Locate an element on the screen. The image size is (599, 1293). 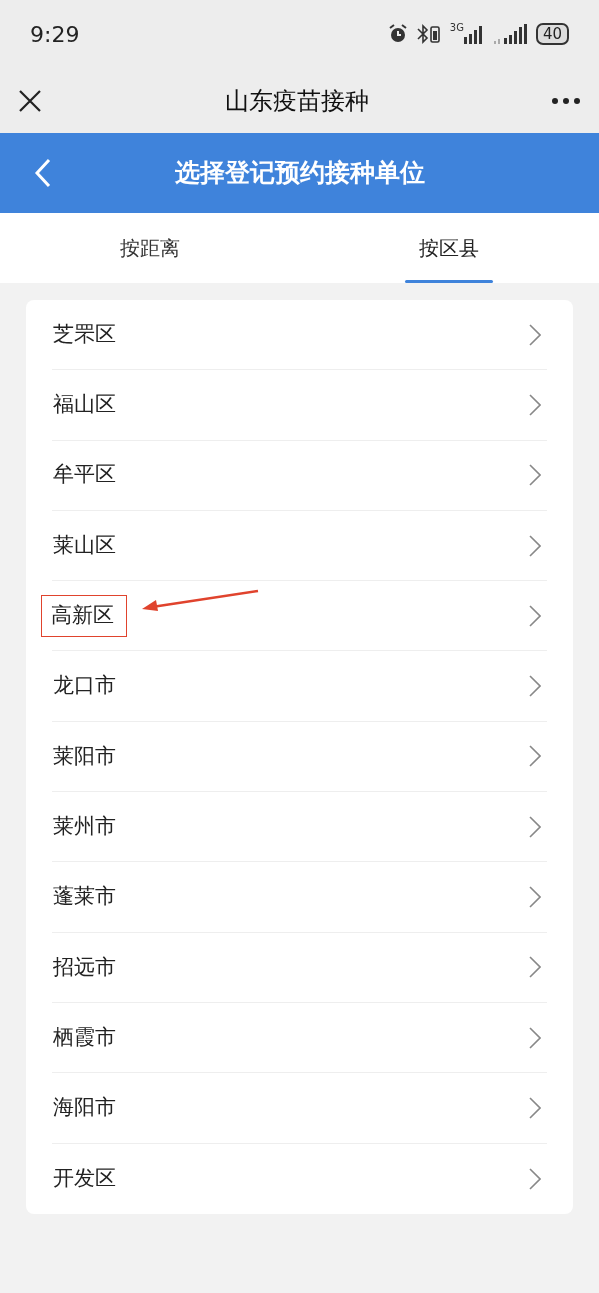
app-title: 山东疫苗接种 is located at coordinates (296, 101).